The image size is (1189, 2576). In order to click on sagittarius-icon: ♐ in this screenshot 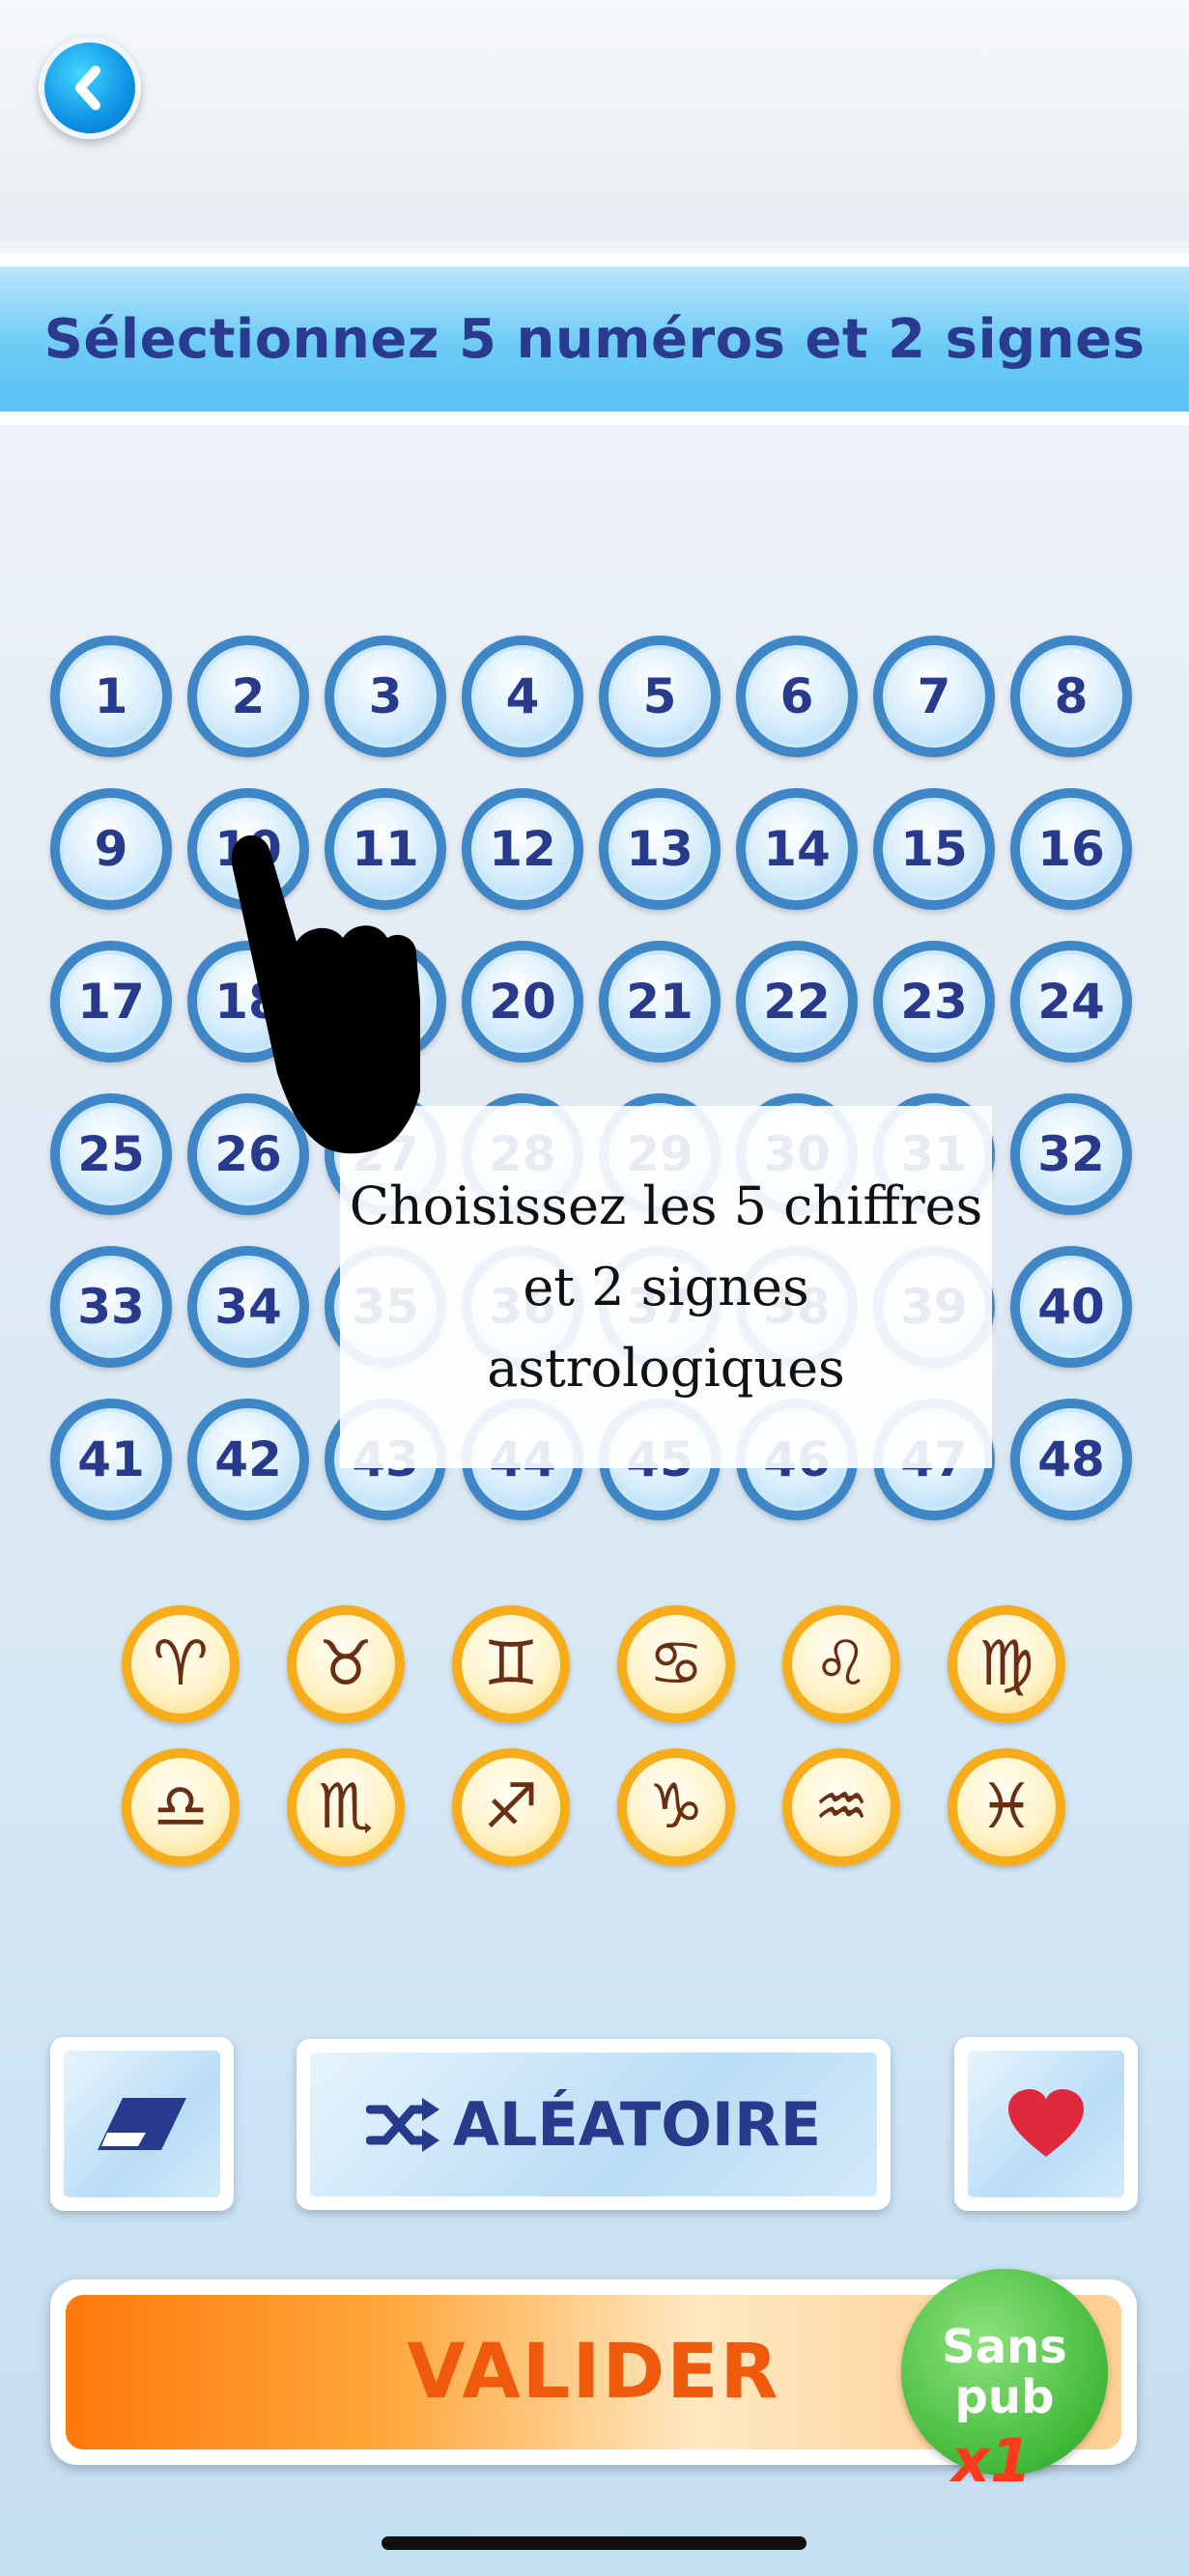, I will do `click(511, 1807)`.